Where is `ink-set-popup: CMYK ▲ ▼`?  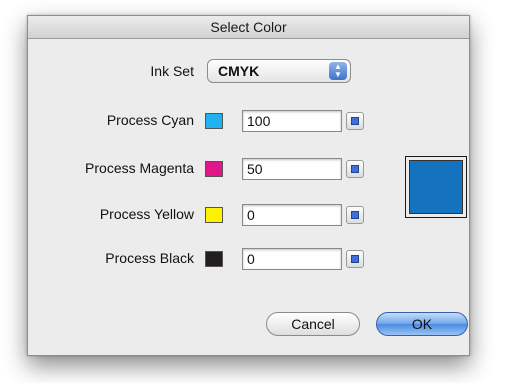
ink-set-popup: CMYK ▲ ▼ is located at coordinates (279, 71).